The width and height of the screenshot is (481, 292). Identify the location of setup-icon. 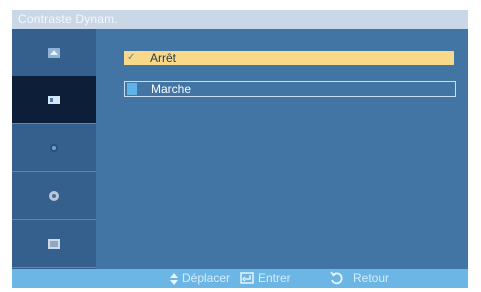
(54, 147).